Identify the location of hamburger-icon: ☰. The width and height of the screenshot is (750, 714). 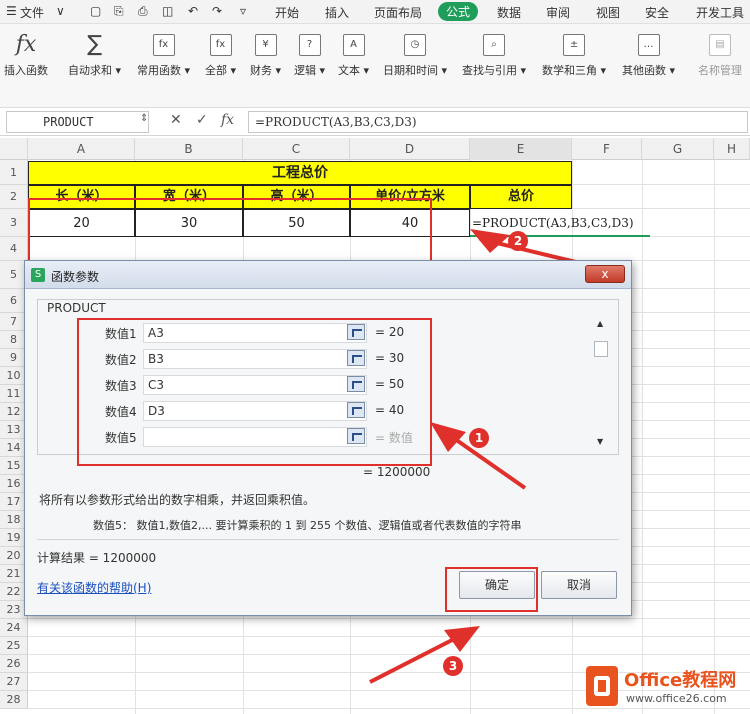
(11, 11).